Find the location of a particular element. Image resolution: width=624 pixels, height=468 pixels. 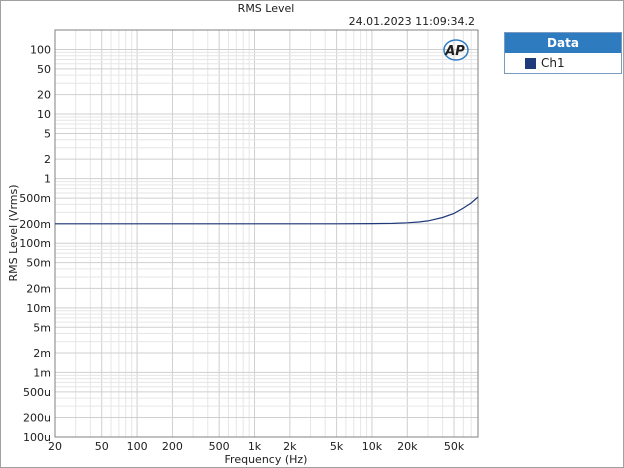

x-tick-label: 50k is located at coordinates (454, 446).